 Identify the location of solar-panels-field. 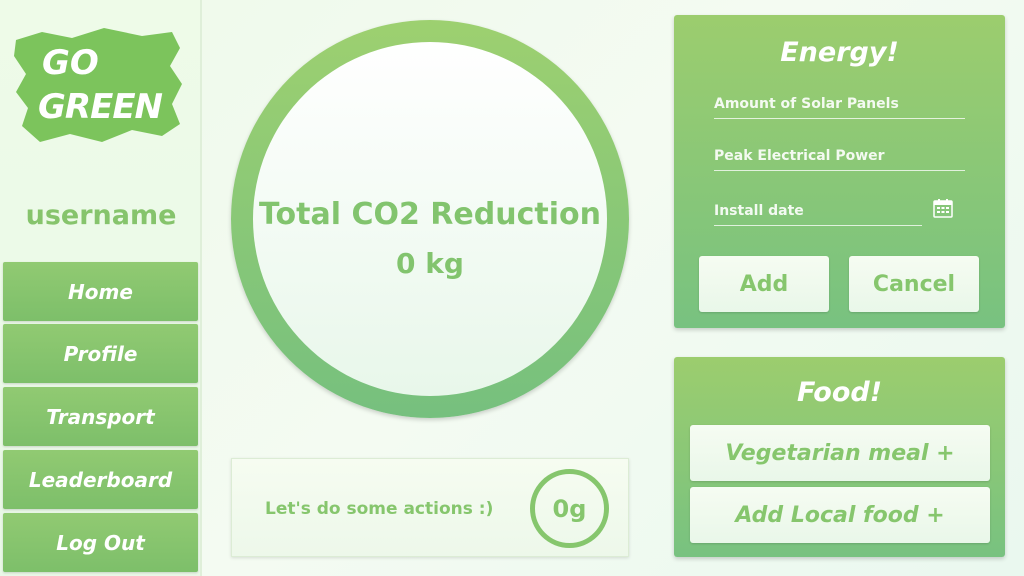
(839, 104).